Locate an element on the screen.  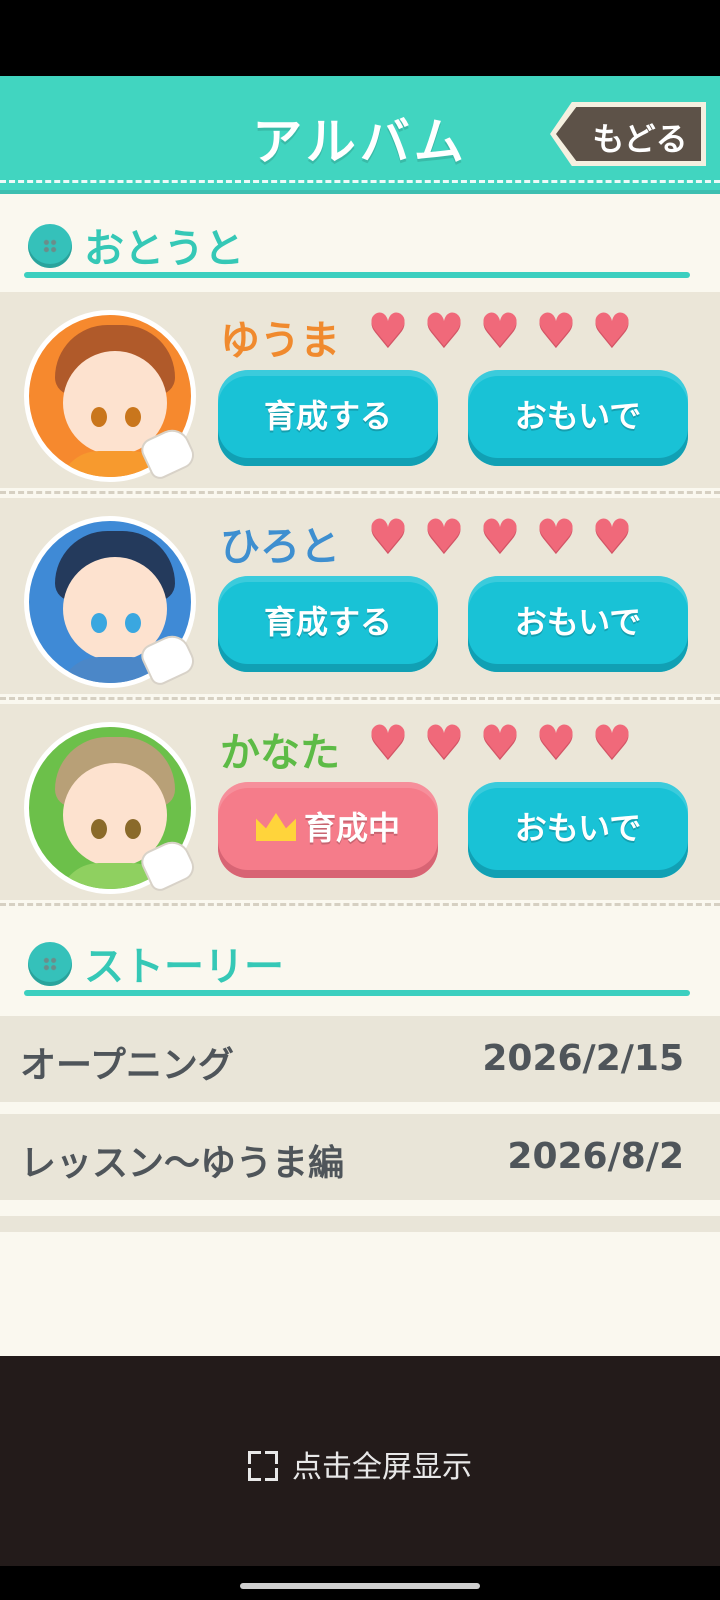
fullscreen-label: 点击全屏显示 is located at coordinates (382, 1467).